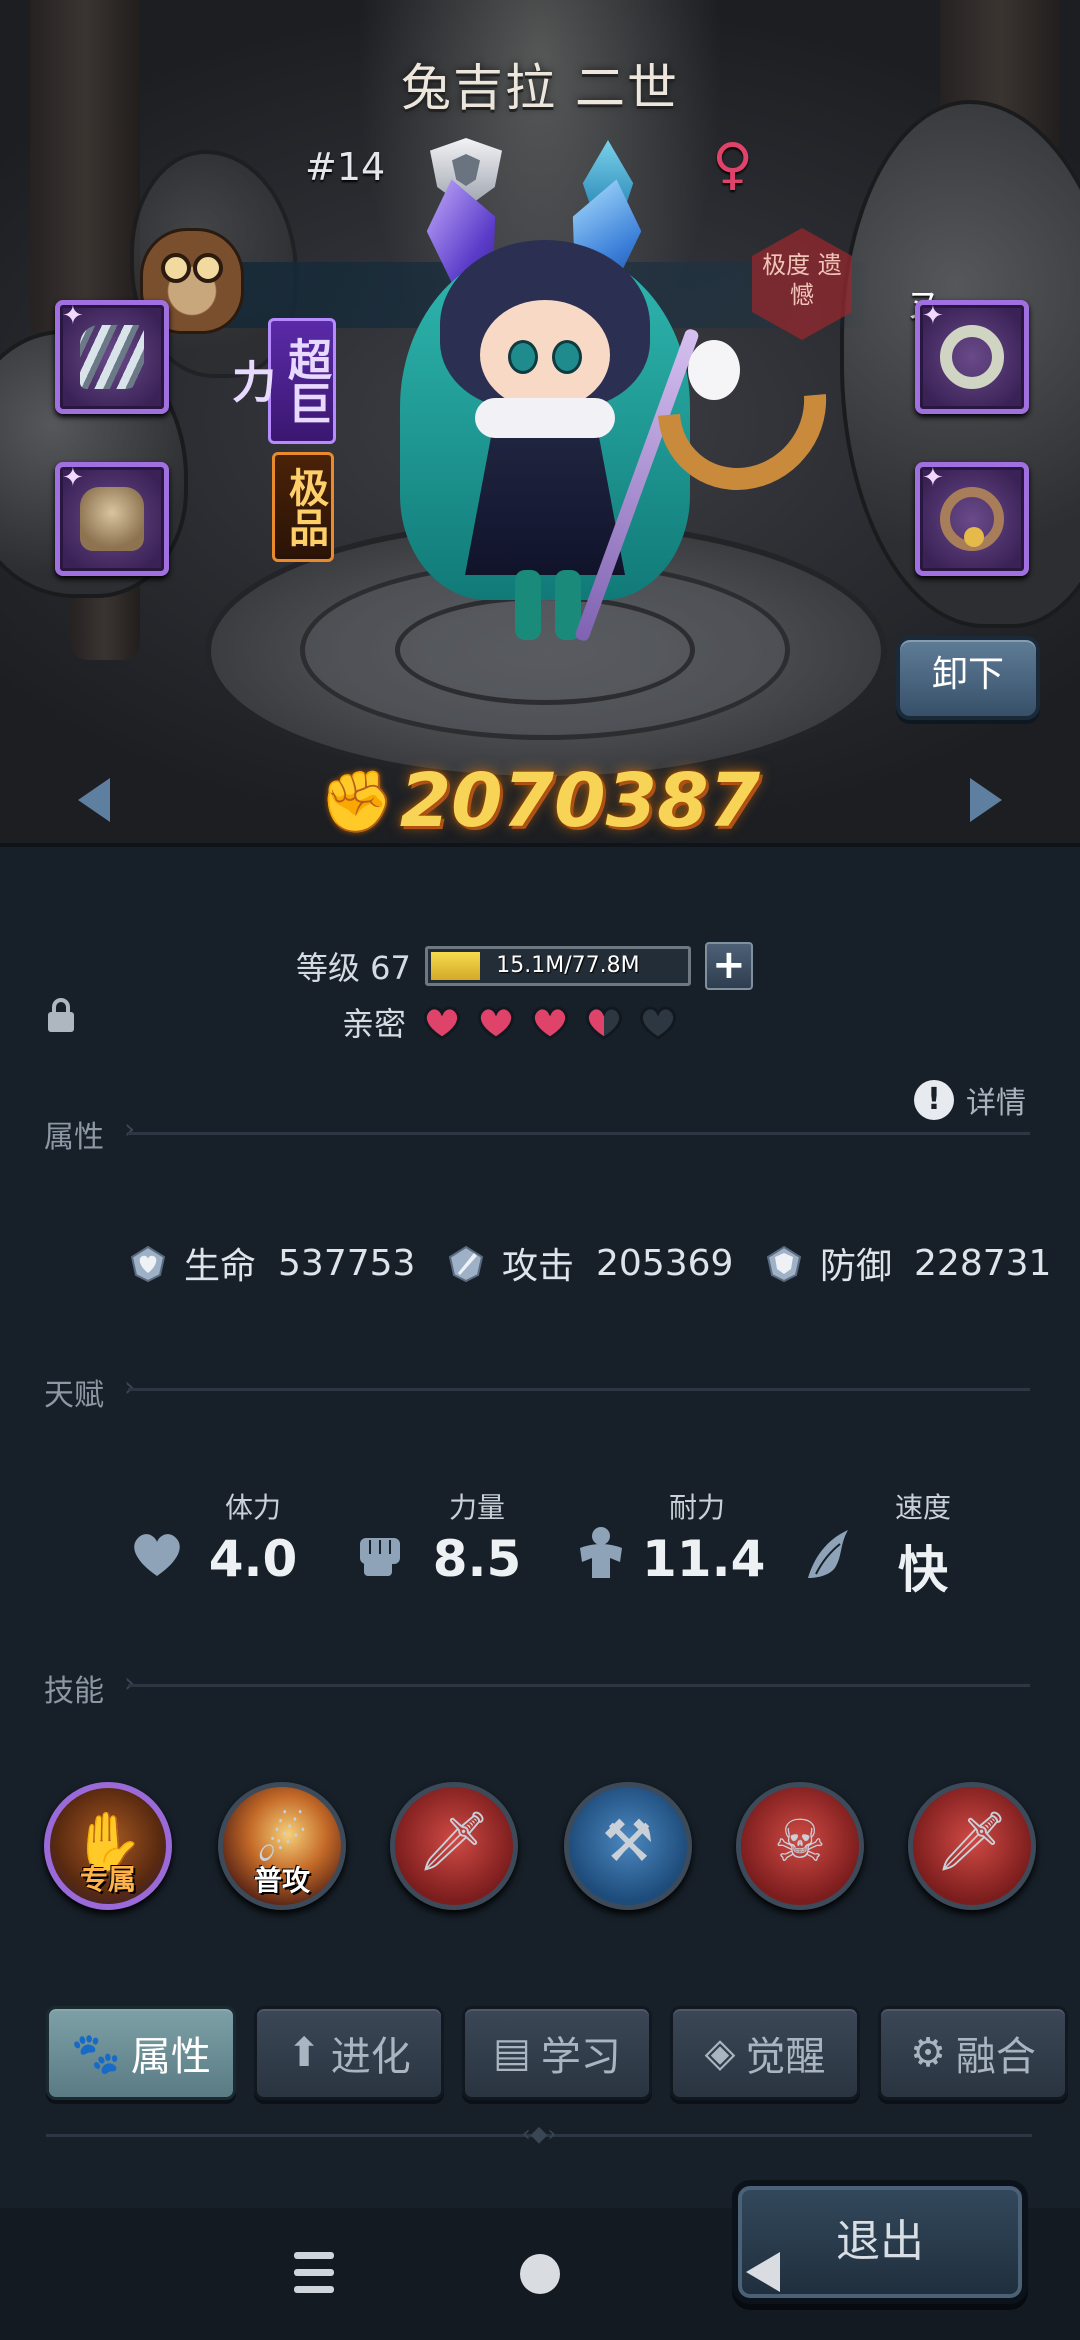 The height and width of the screenshot is (2340, 1080). What do you see at coordinates (580, 2057) in the screenshot?
I see `tab-label: 学习` at bounding box center [580, 2057].